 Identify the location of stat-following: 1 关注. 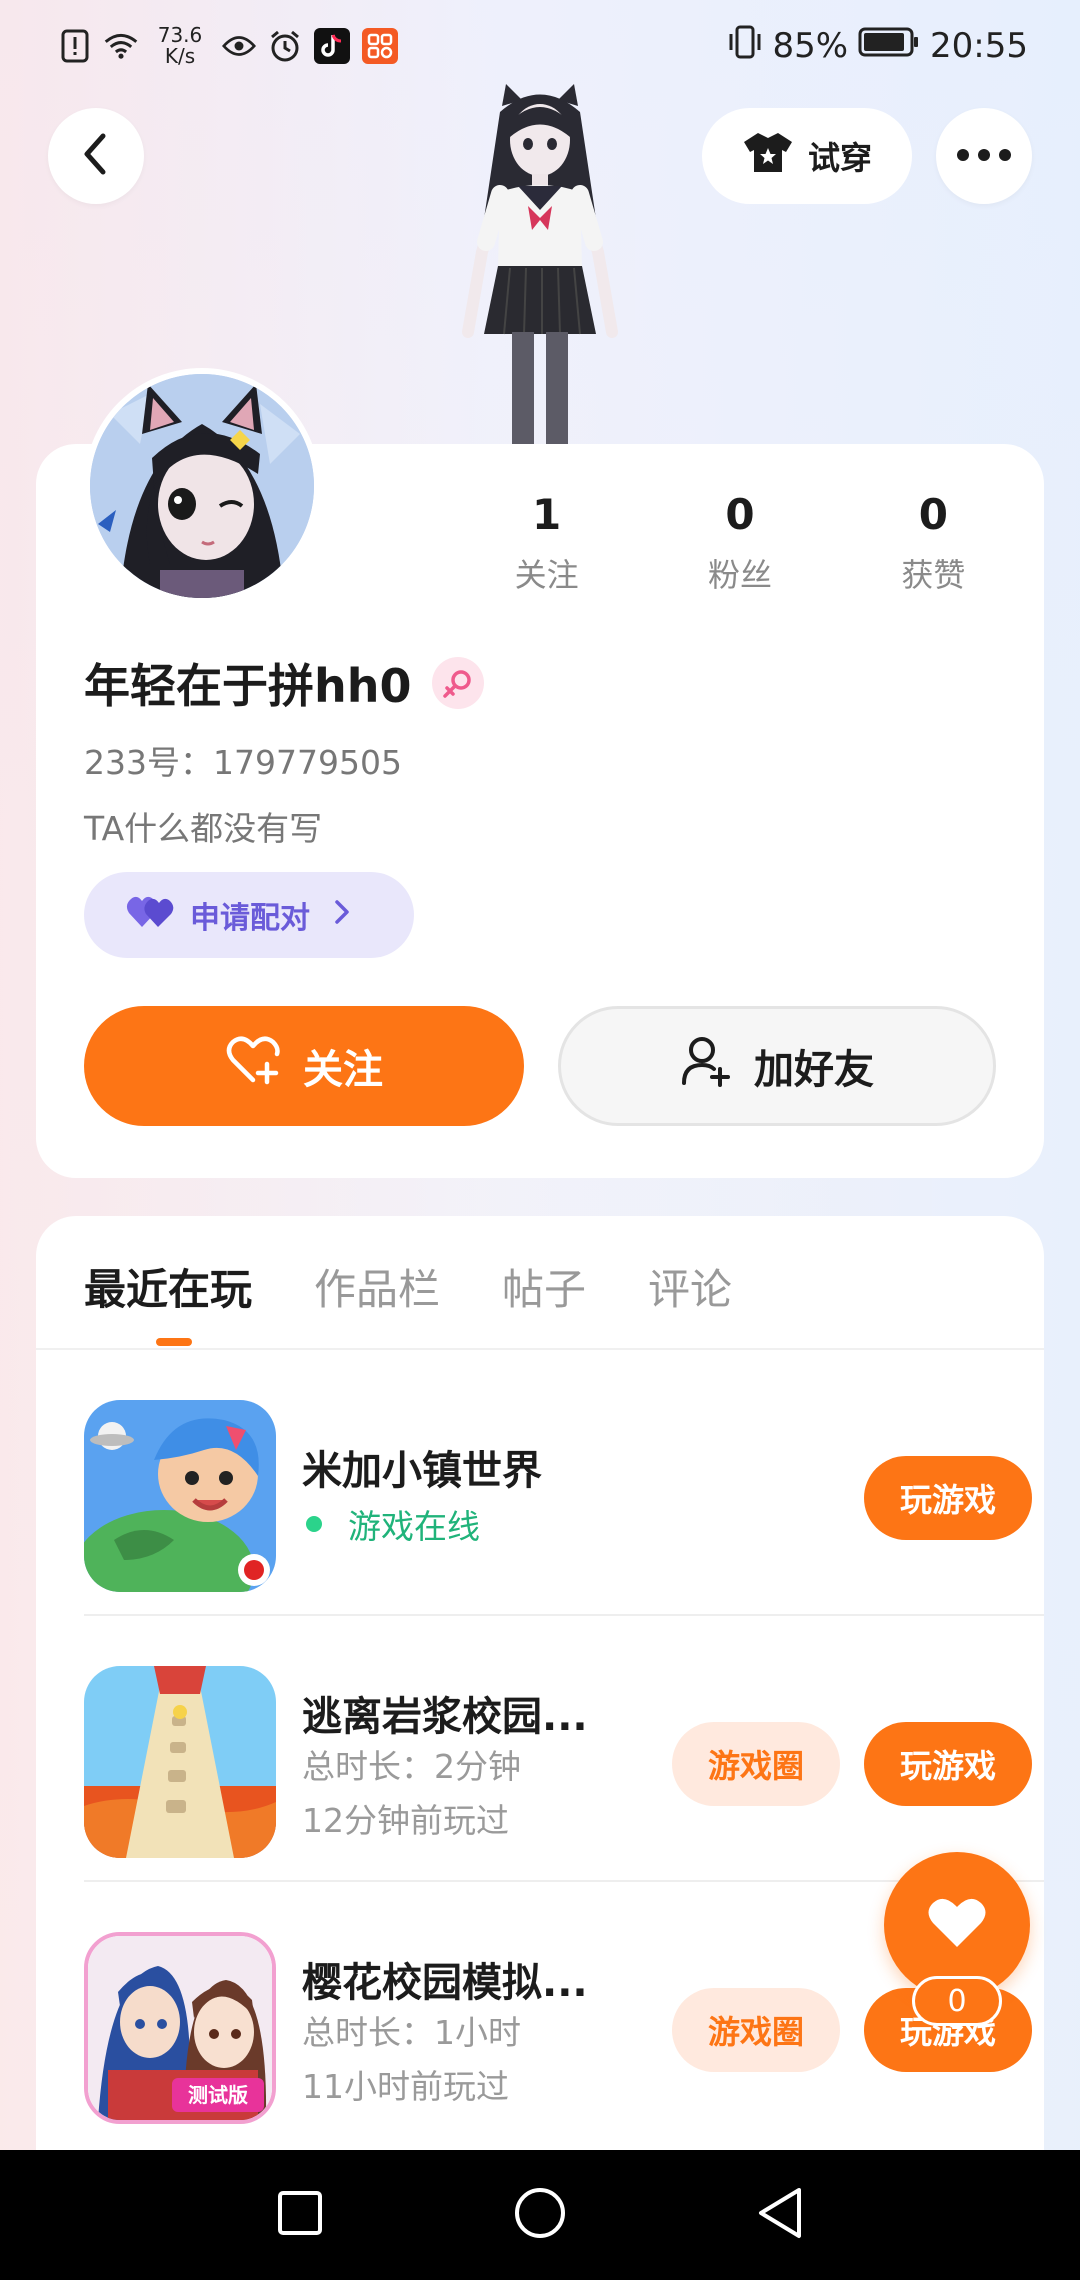
(546, 543).